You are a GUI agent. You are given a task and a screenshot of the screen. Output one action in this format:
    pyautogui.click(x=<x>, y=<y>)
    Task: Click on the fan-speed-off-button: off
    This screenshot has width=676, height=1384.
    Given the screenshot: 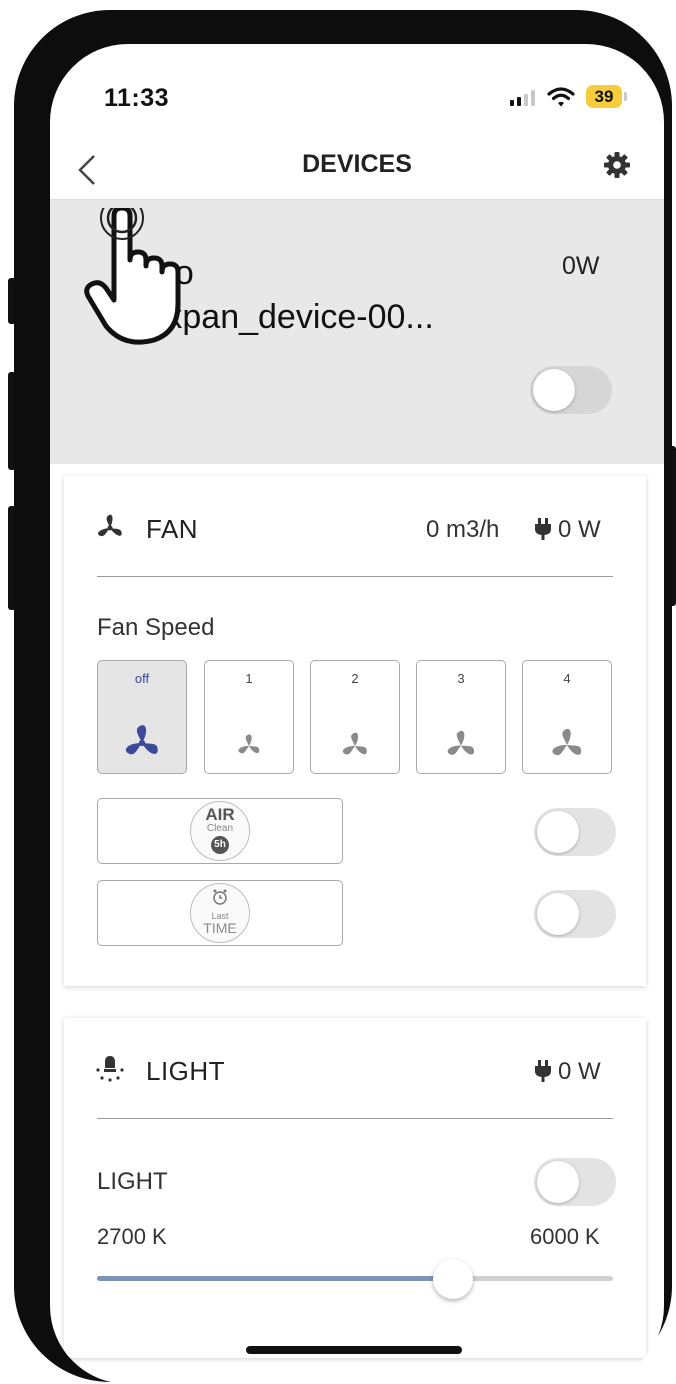 What is the action you would take?
    pyautogui.click(x=142, y=717)
    